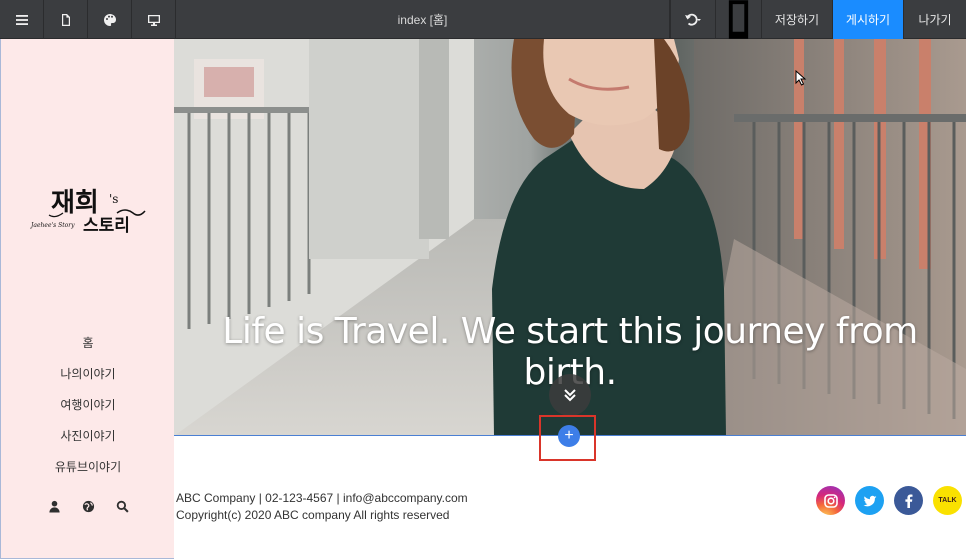 This screenshot has width=966, height=559. I want to click on scroll-down-button, so click(570, 395).